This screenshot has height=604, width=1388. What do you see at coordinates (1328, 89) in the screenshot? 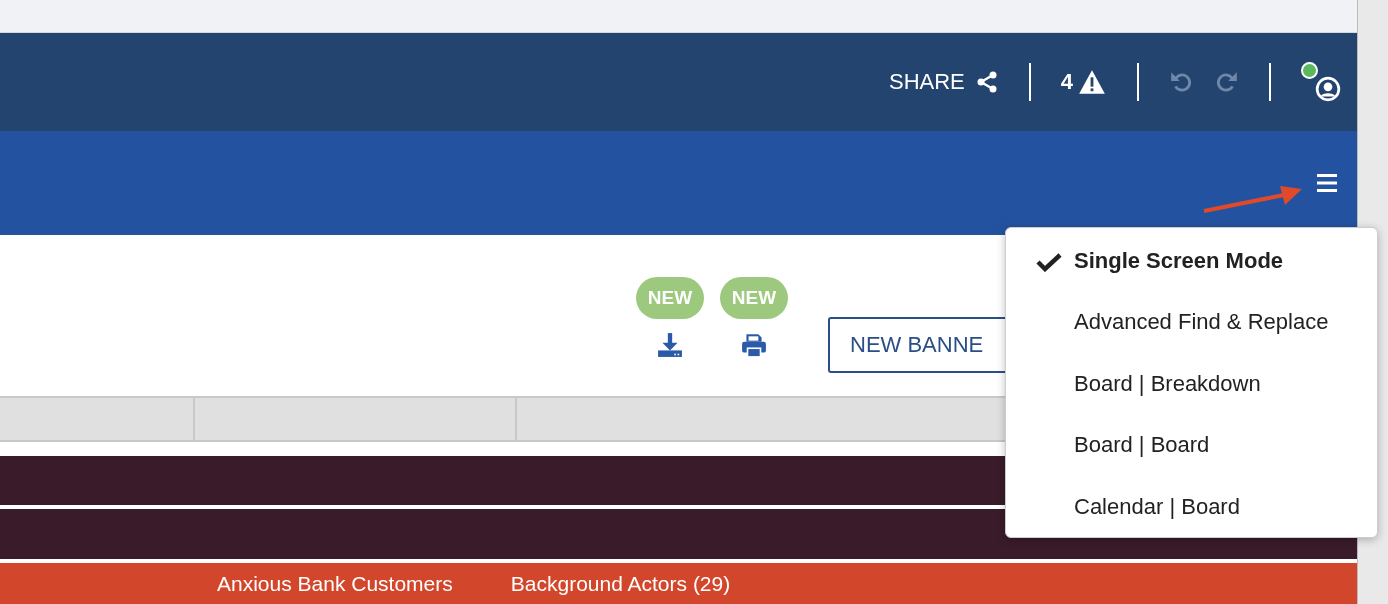
I see `user-avatar-icon` at bounding box center [1328, 89].